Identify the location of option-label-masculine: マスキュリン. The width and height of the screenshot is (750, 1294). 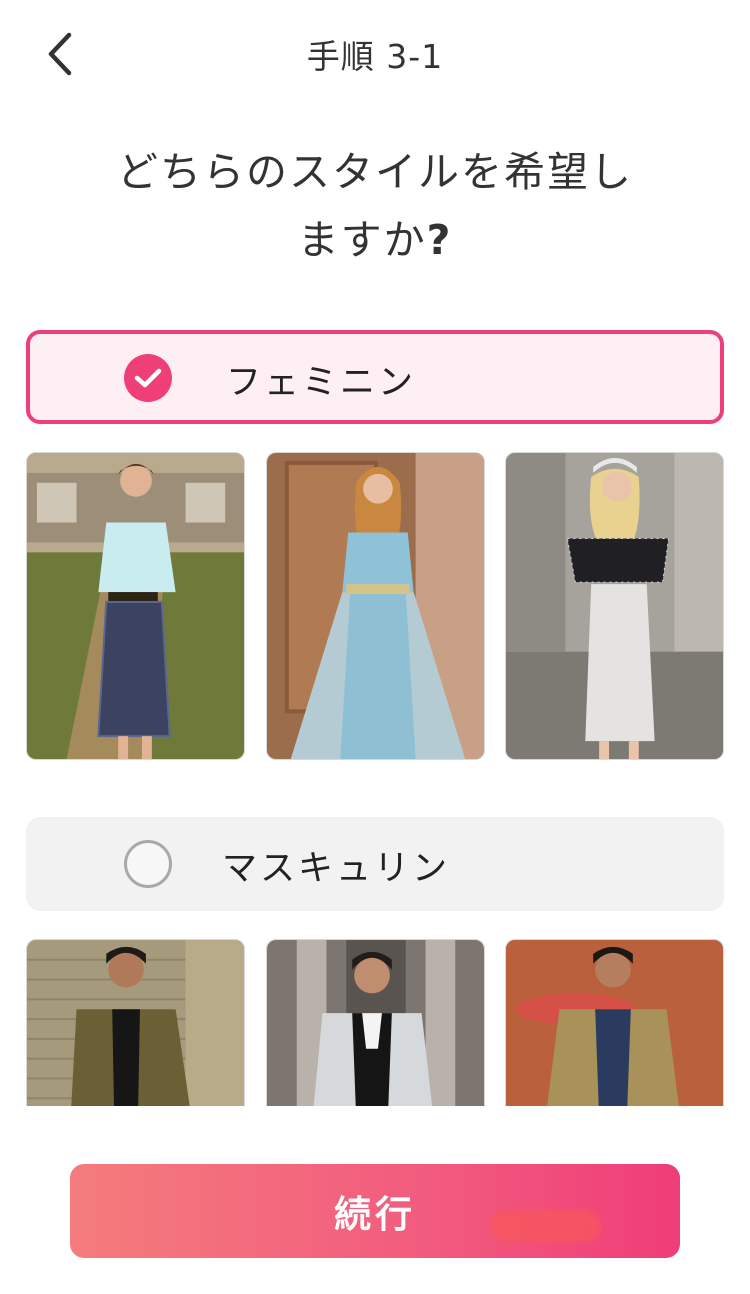
(336, 869).